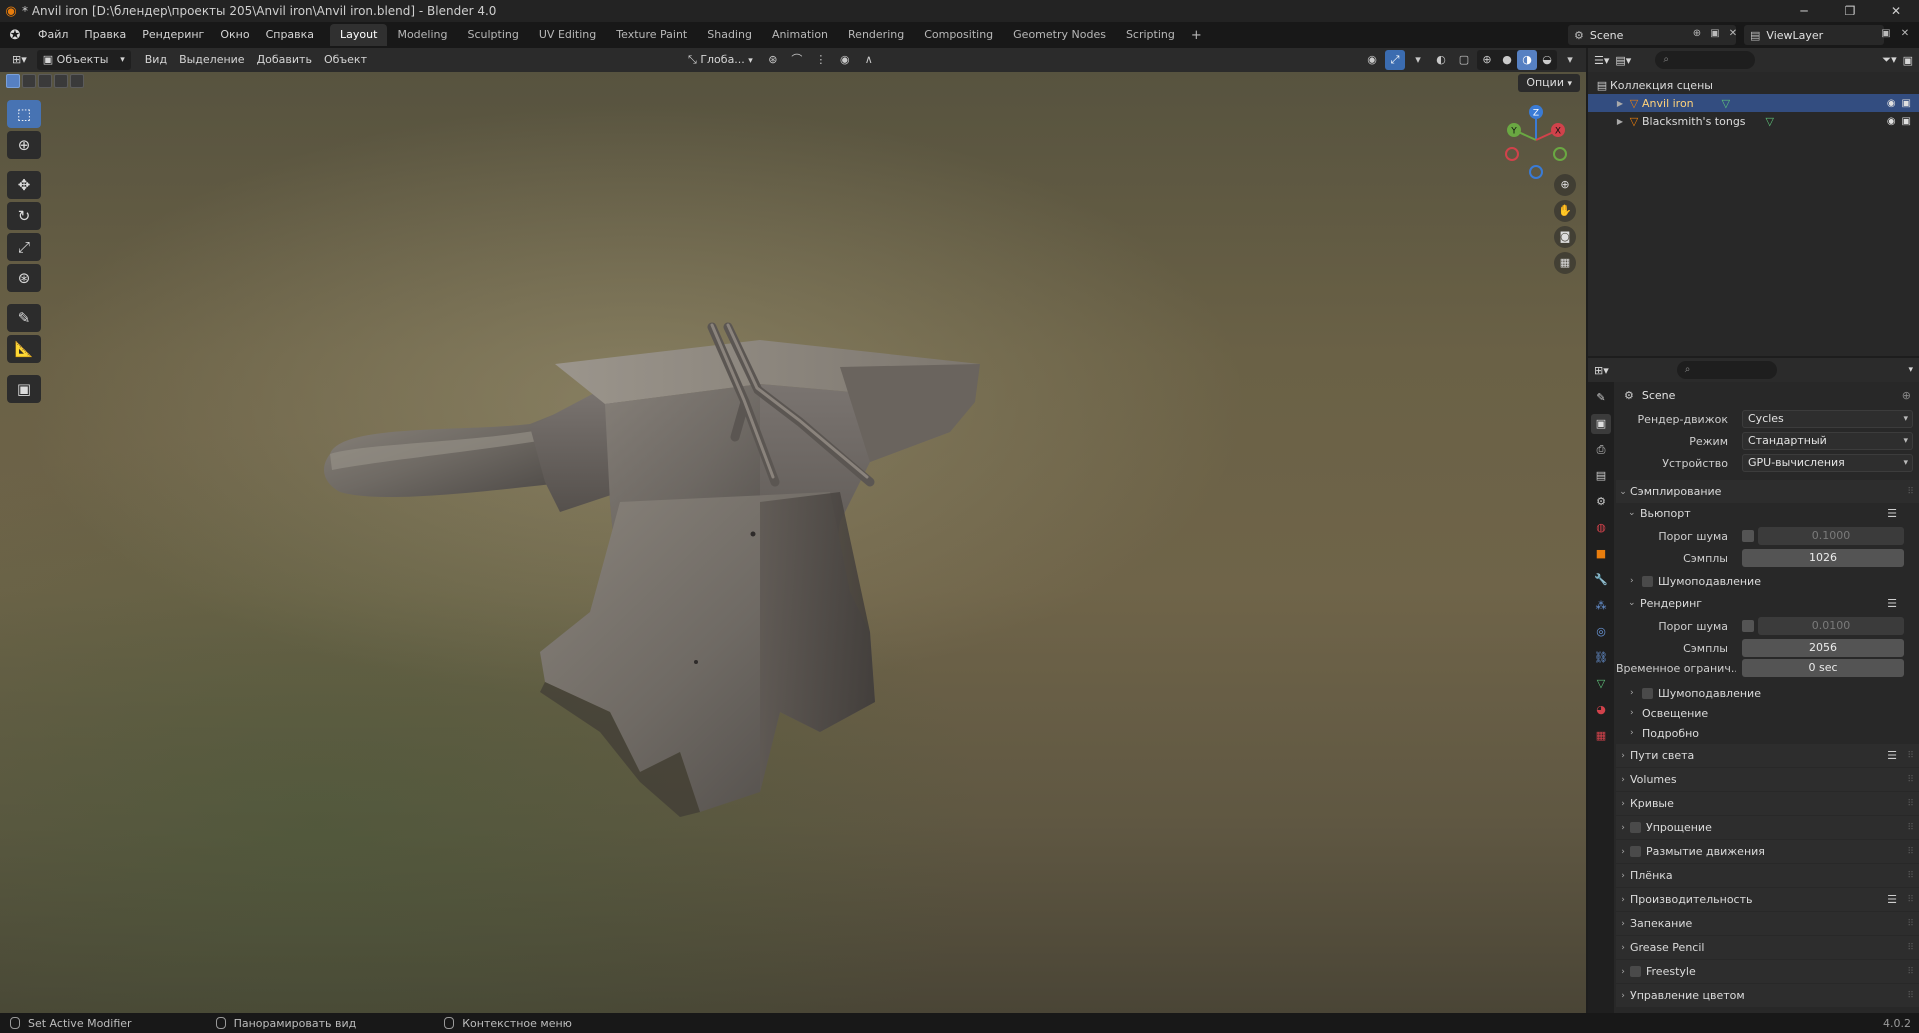 This screenshot has height=1033, width=1919. Describe the element at coordinates (1565, 263) in the screenshot. I see `perspective-grid-icon: ▦` at that location.